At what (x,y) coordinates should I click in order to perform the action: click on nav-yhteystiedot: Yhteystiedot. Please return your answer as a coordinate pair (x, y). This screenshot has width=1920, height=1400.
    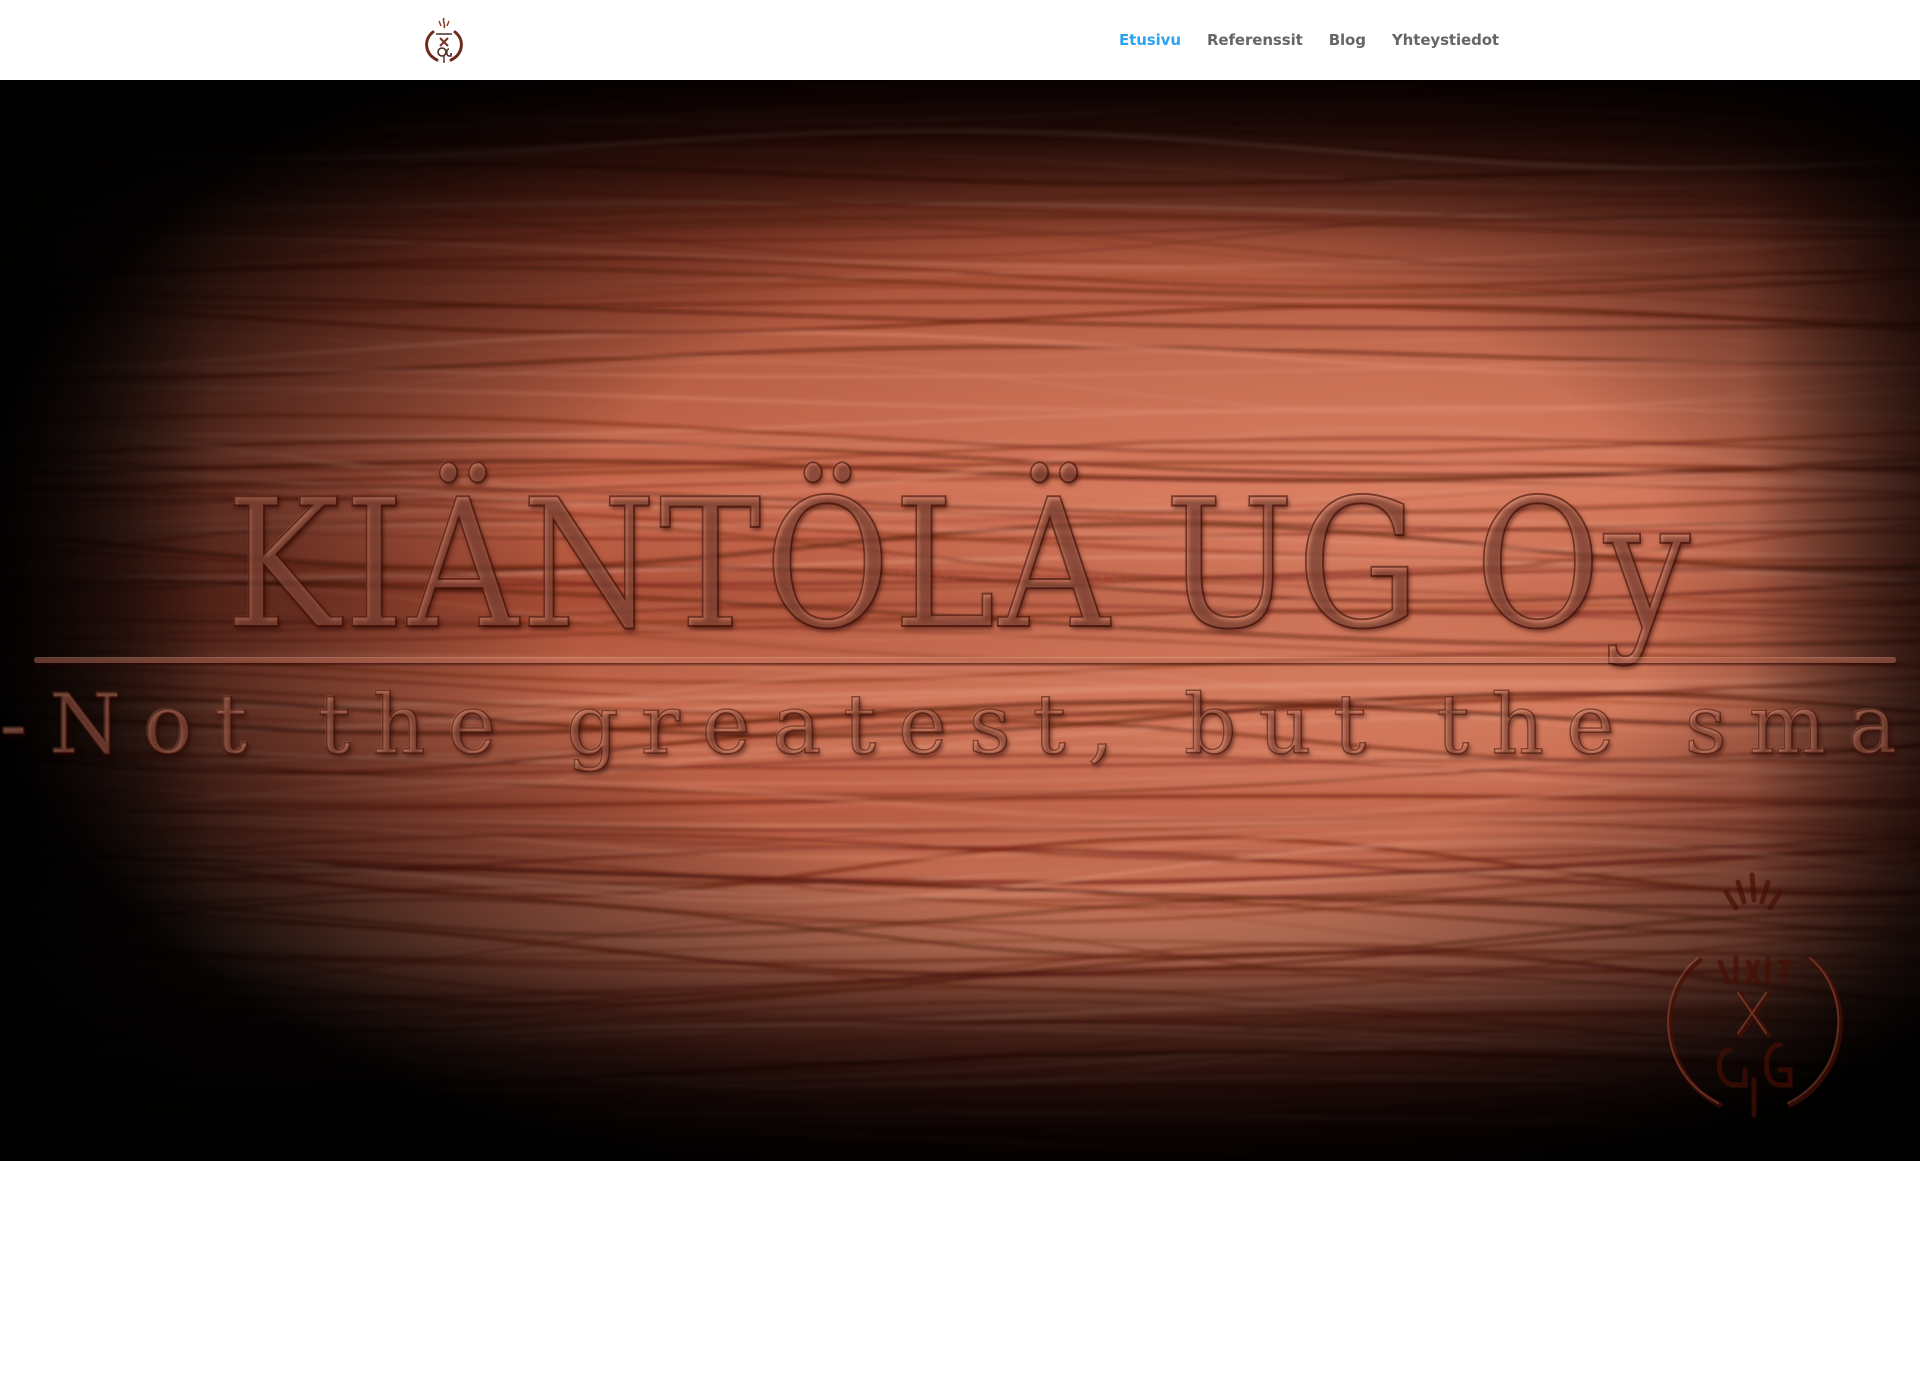
    Looking at the image, I should click on (1445, 40).